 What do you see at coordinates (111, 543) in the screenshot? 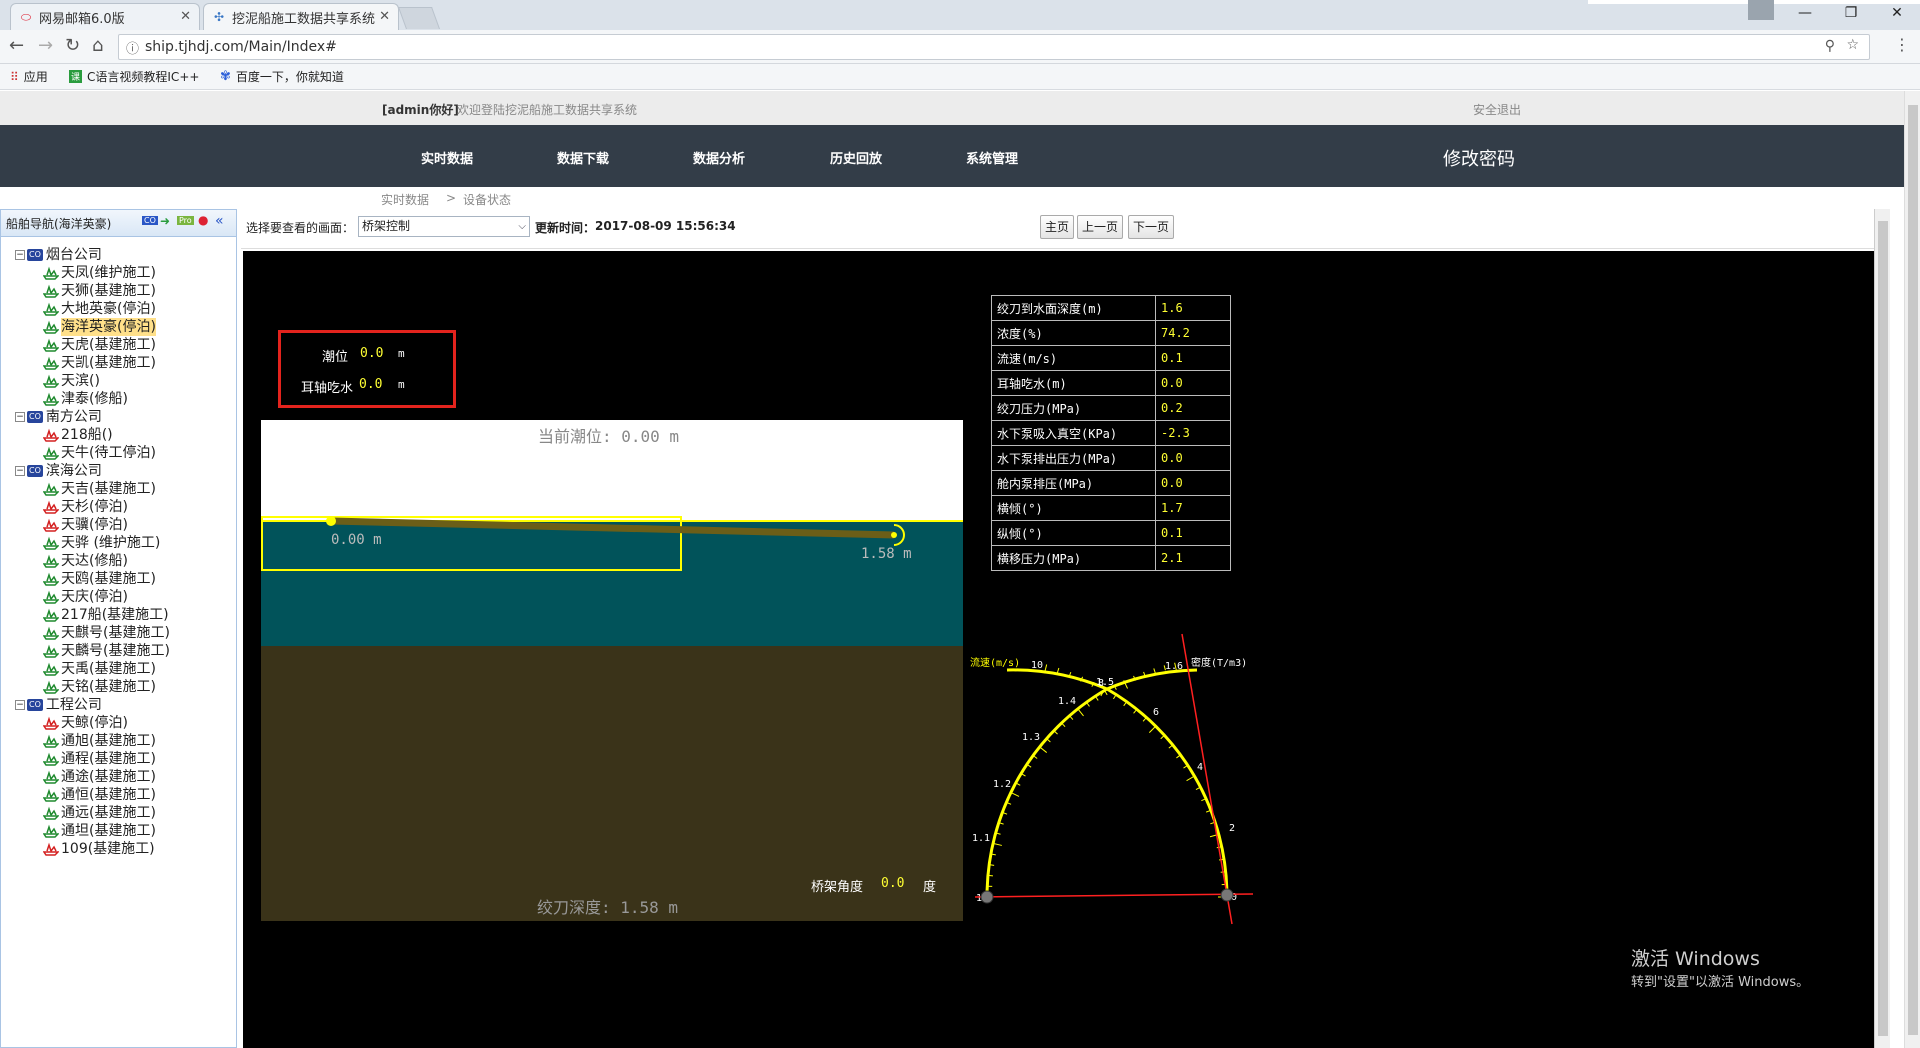
I see `ship-label: 天骅 (维护施工)` at bounding box center [111, 543].